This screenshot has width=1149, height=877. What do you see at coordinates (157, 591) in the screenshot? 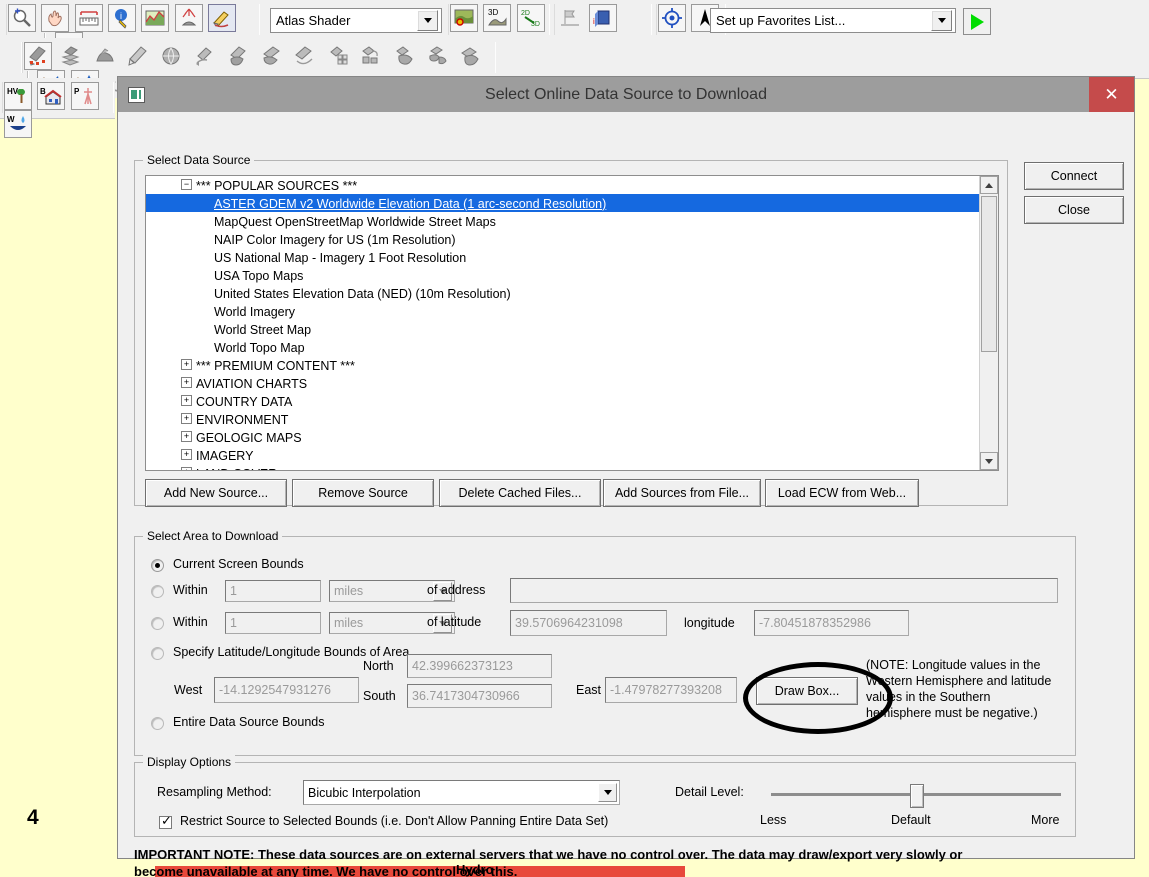
I see `radio-within-address` at bounding box center [157, 591].